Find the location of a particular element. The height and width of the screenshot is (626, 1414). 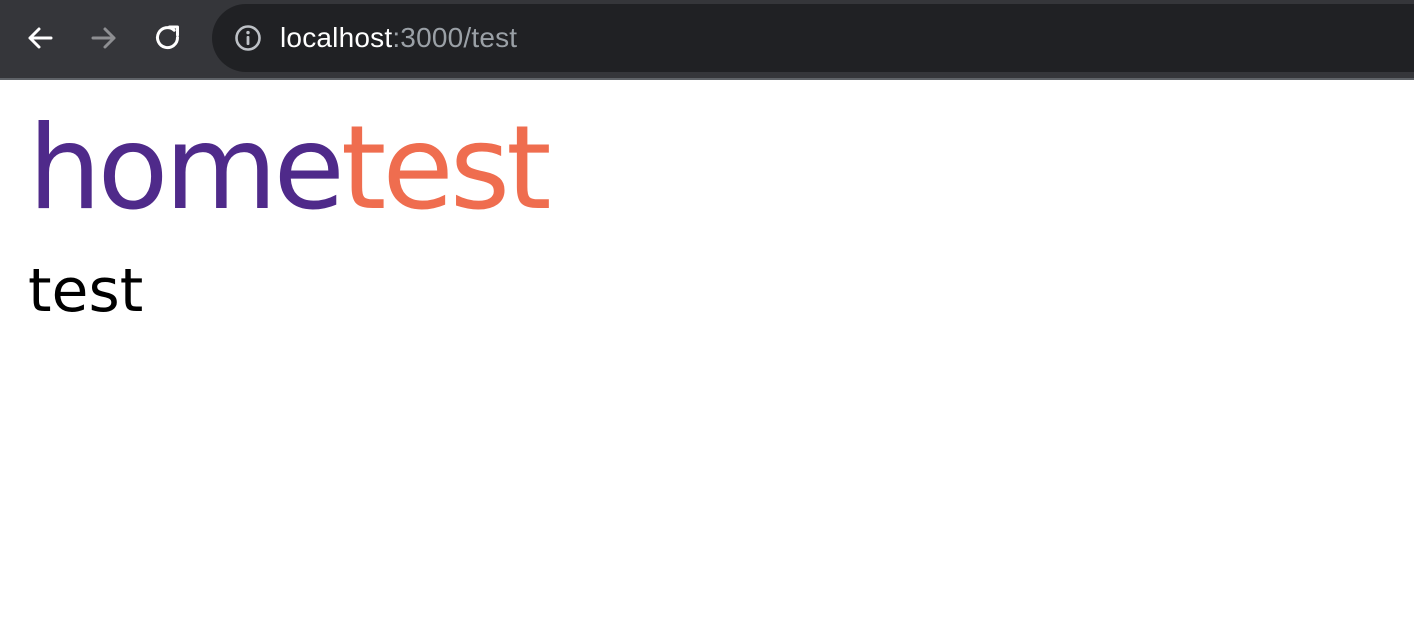

browser-toolbar: localhost:3000/test is located at coordinates (707, 40).